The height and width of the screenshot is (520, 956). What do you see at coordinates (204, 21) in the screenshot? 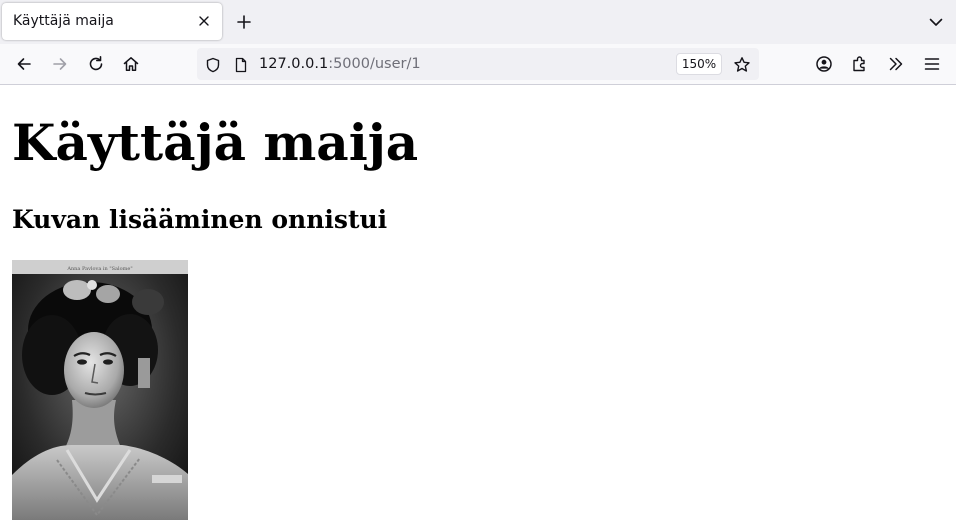
I see `close-icon` at bounding box center [204, 21].